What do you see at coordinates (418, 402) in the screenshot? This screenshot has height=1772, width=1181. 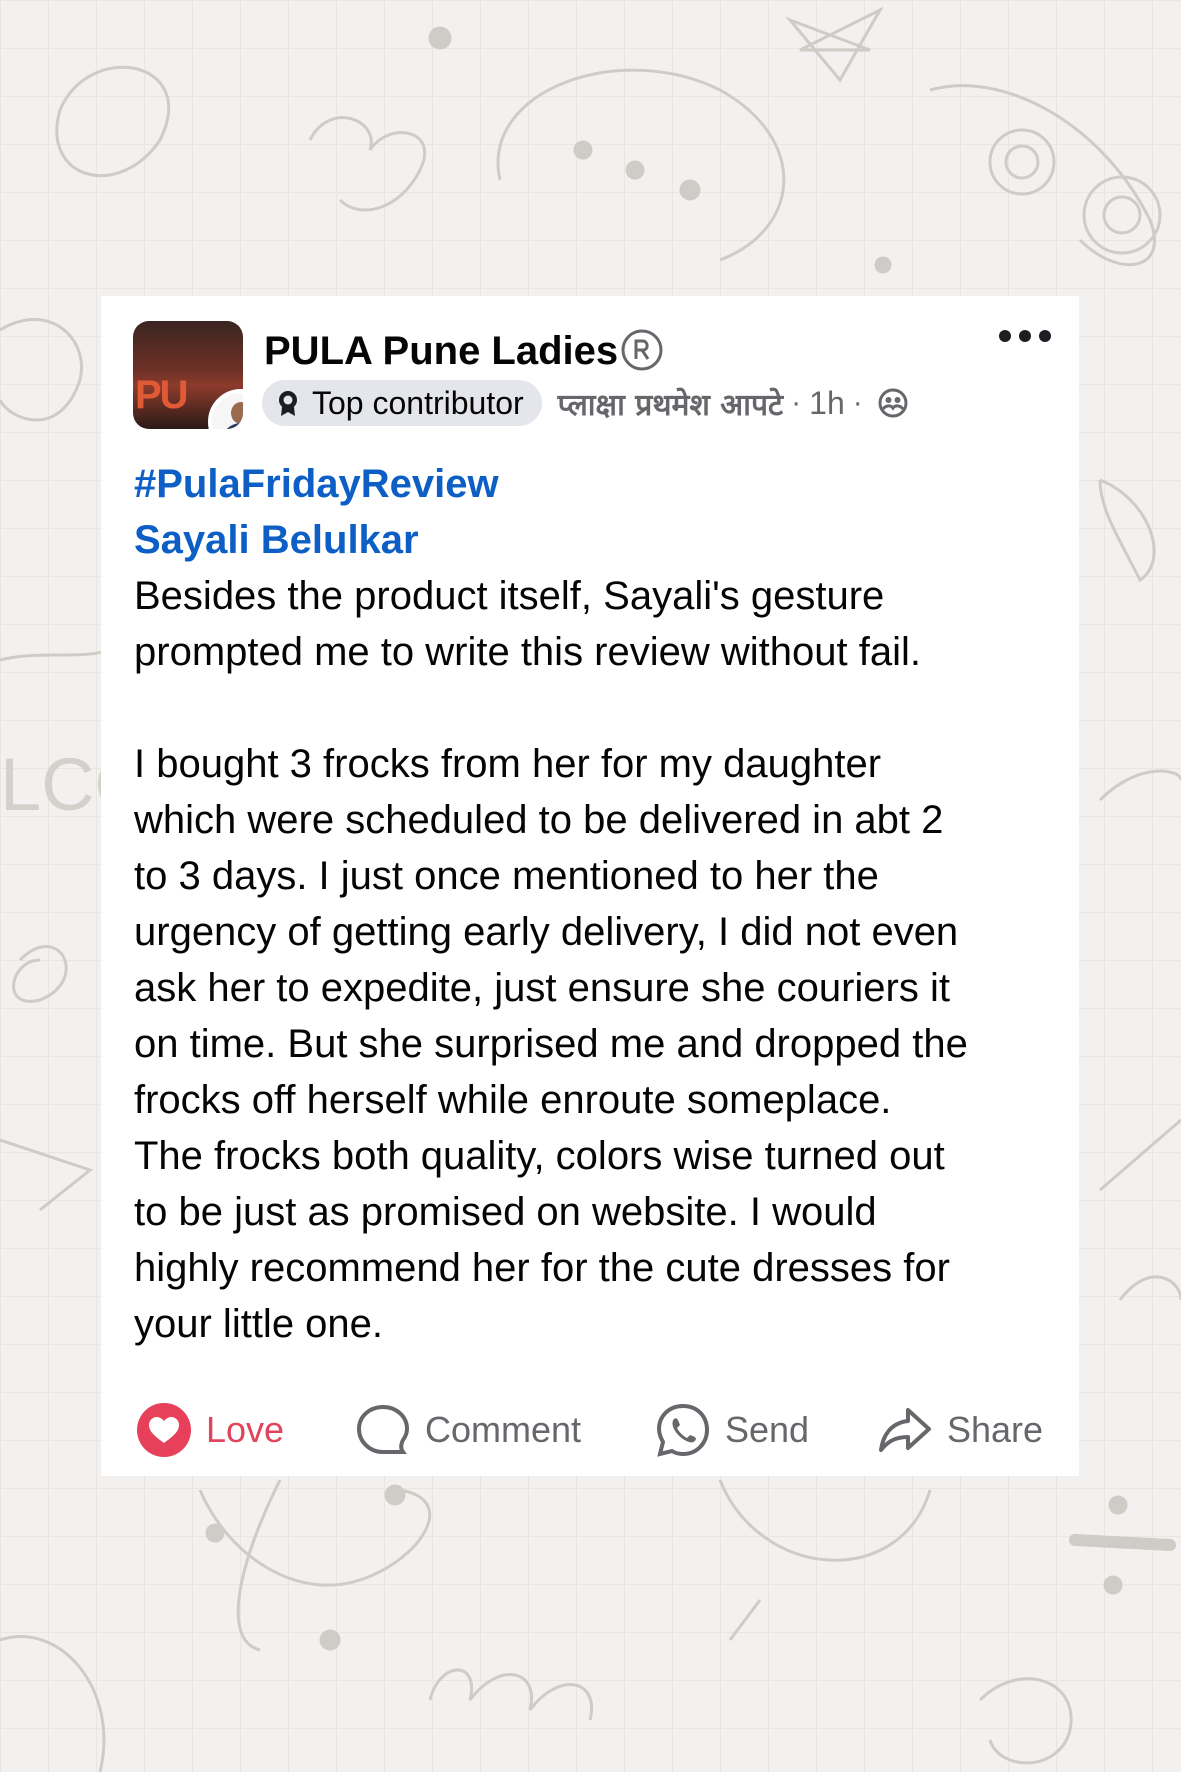 I see `badge-label: Top contributor` at bounding box center [418, 402].